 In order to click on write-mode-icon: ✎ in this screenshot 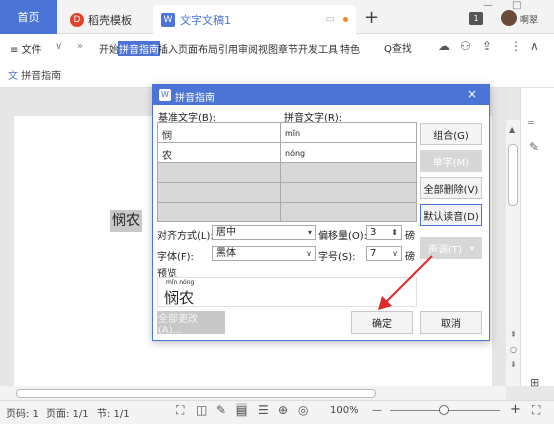, I will do `click(221, 410)`.